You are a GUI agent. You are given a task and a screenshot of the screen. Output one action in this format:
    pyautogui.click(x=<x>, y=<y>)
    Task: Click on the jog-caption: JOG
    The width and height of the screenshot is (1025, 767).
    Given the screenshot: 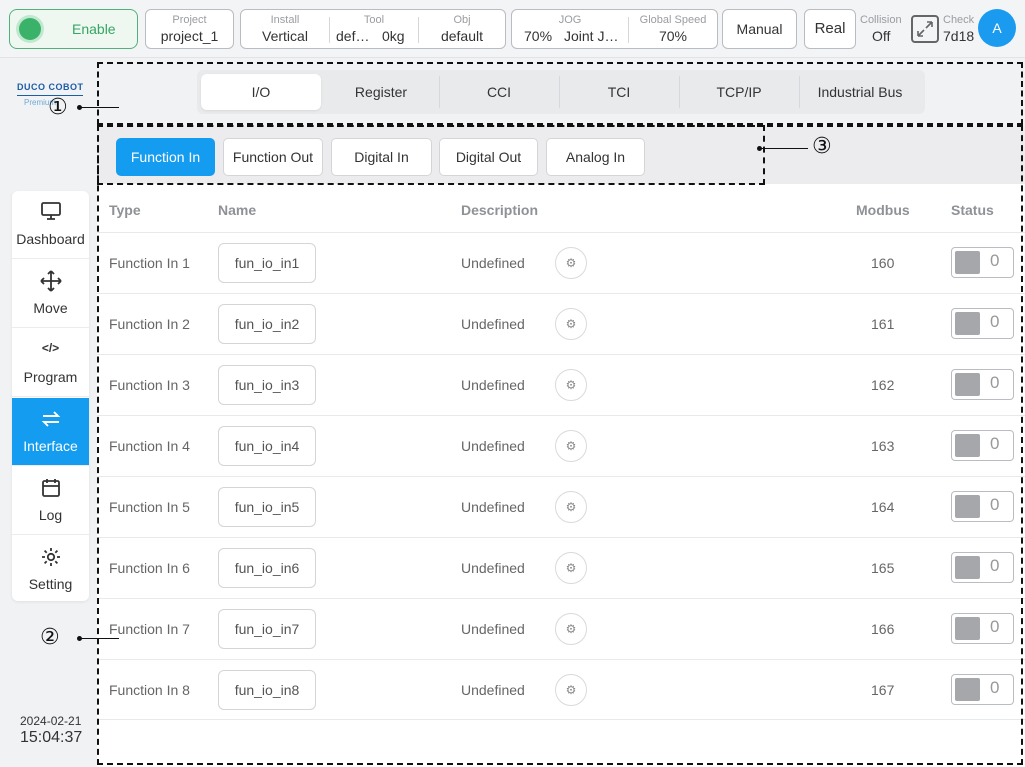 What is the action you would take?
    pyautogui.click(x=570, y=20)
    